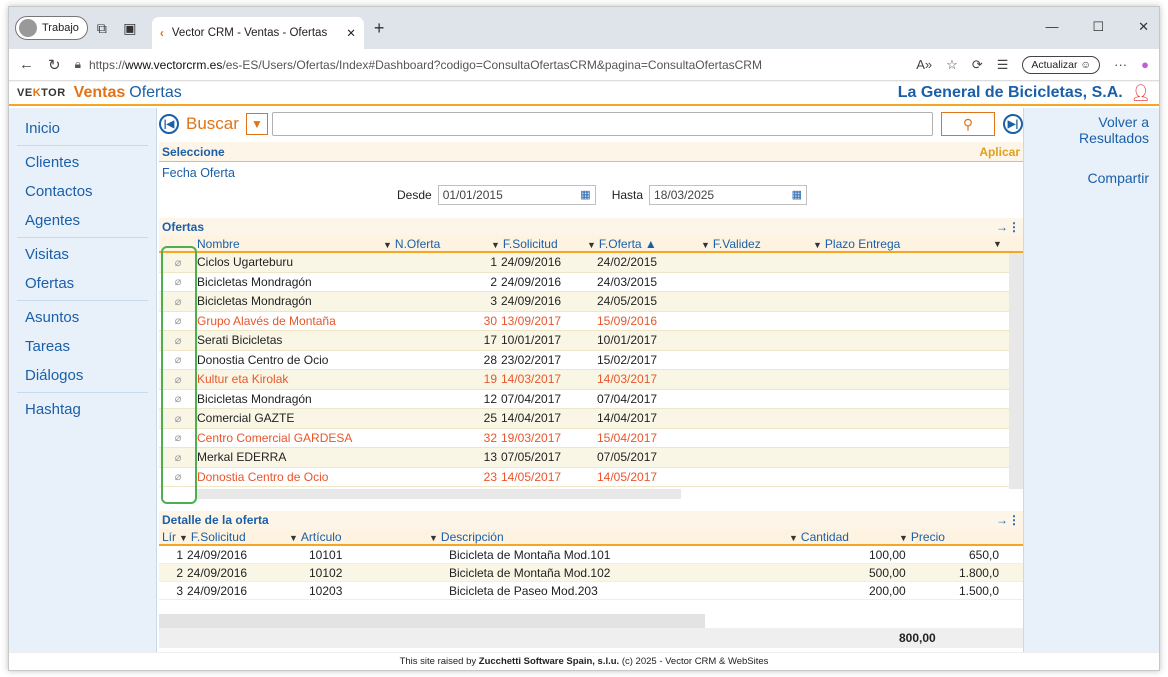 This screenshot has width=1168, height=677. I want to click on sidebar-item-clientes: Clientes, so click(82, 162).